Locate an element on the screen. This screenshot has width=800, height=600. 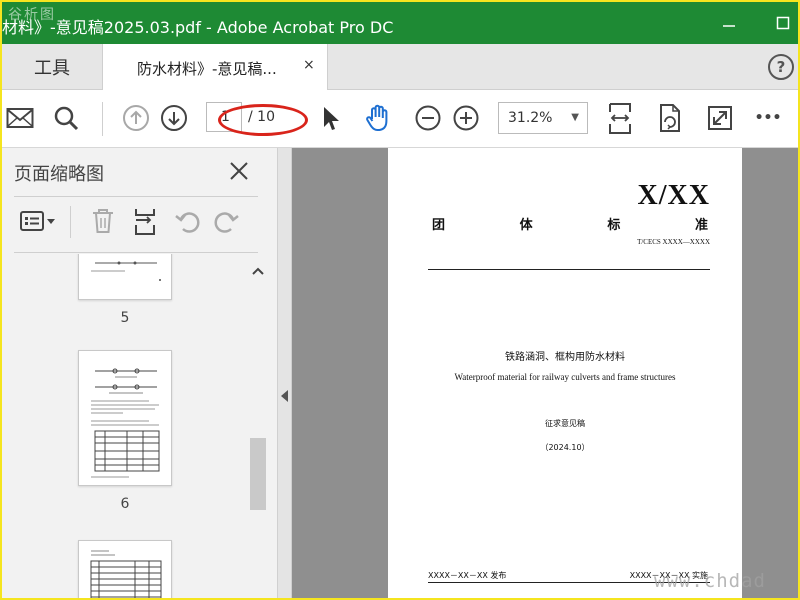
pane-toolbar-divider is located at coordinates (70, 222).